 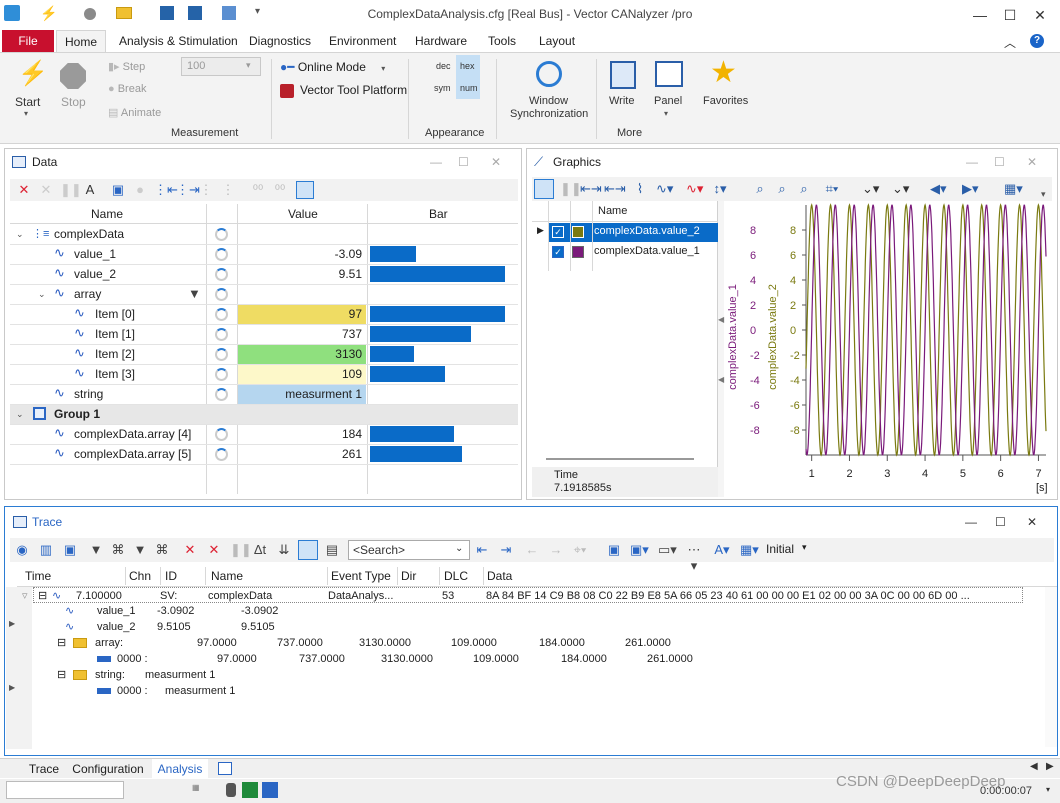 What do you see at coordinates (442, 88) in the screenshot?
I see `sym-button: sym` at bounding box center [442, 88].